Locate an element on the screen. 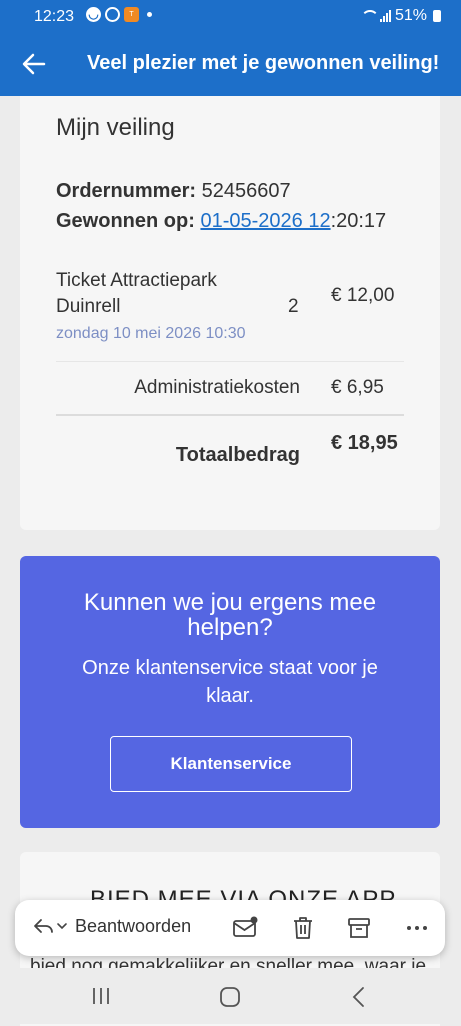  won-date-link: 01-05-2026 12 is located at coordinates (265, 221).